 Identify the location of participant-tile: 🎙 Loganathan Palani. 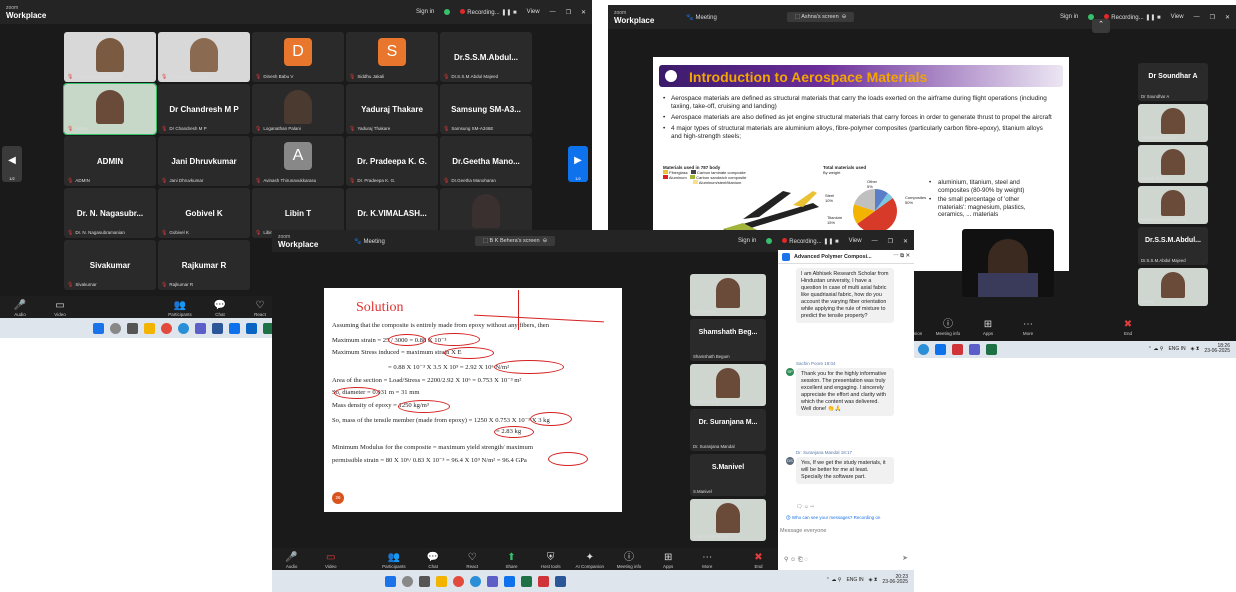
(298, 109).